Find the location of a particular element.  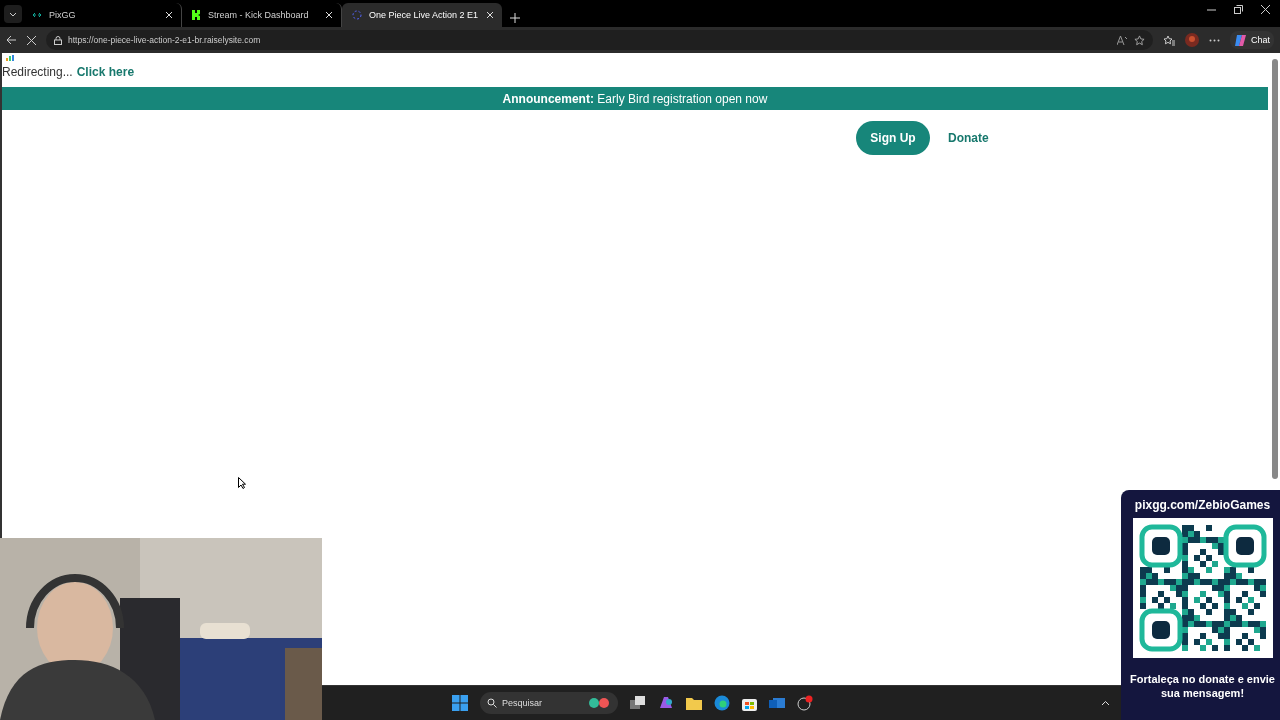

bar-chart-icon is located at coordinates (10, 58).